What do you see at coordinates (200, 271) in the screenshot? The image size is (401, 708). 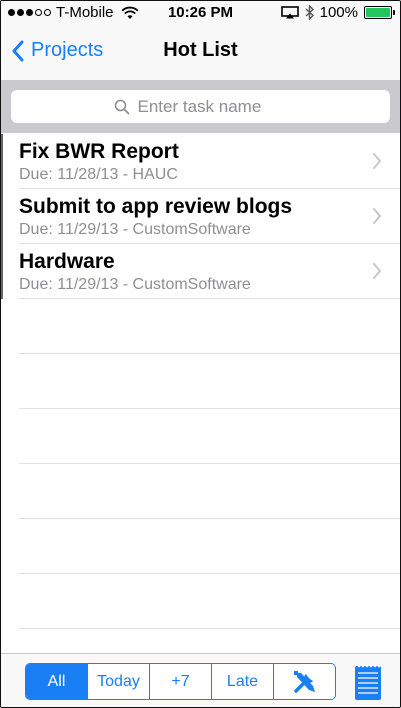 I see `task-row: Hardware Due: 11/29/13 - CustomSoftware` at bounding box center [200, 271].